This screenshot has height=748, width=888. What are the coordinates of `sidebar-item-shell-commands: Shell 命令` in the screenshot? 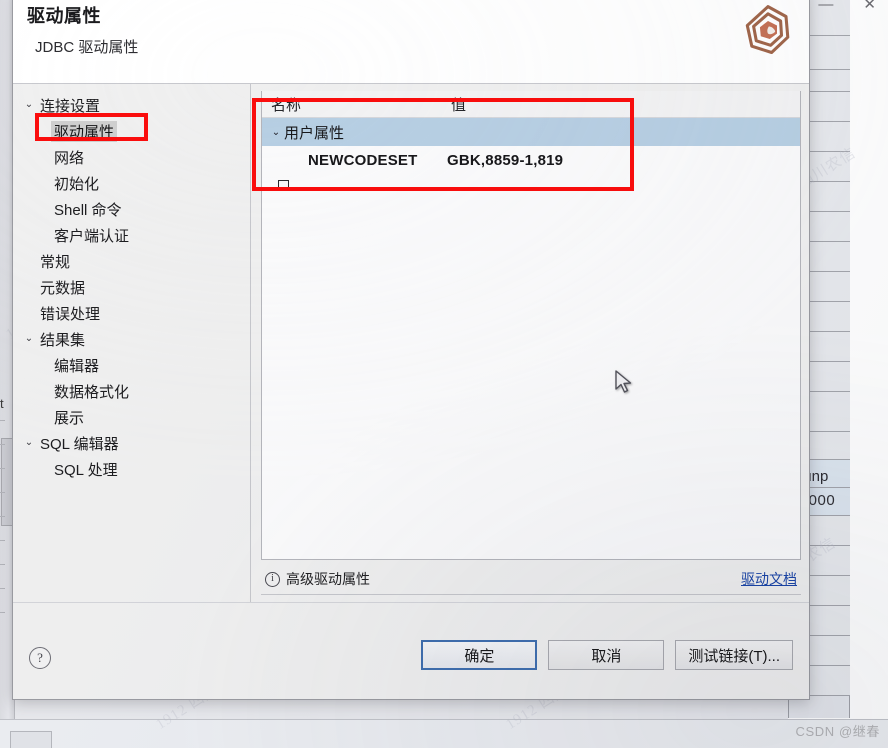 It's located at (131, 209).